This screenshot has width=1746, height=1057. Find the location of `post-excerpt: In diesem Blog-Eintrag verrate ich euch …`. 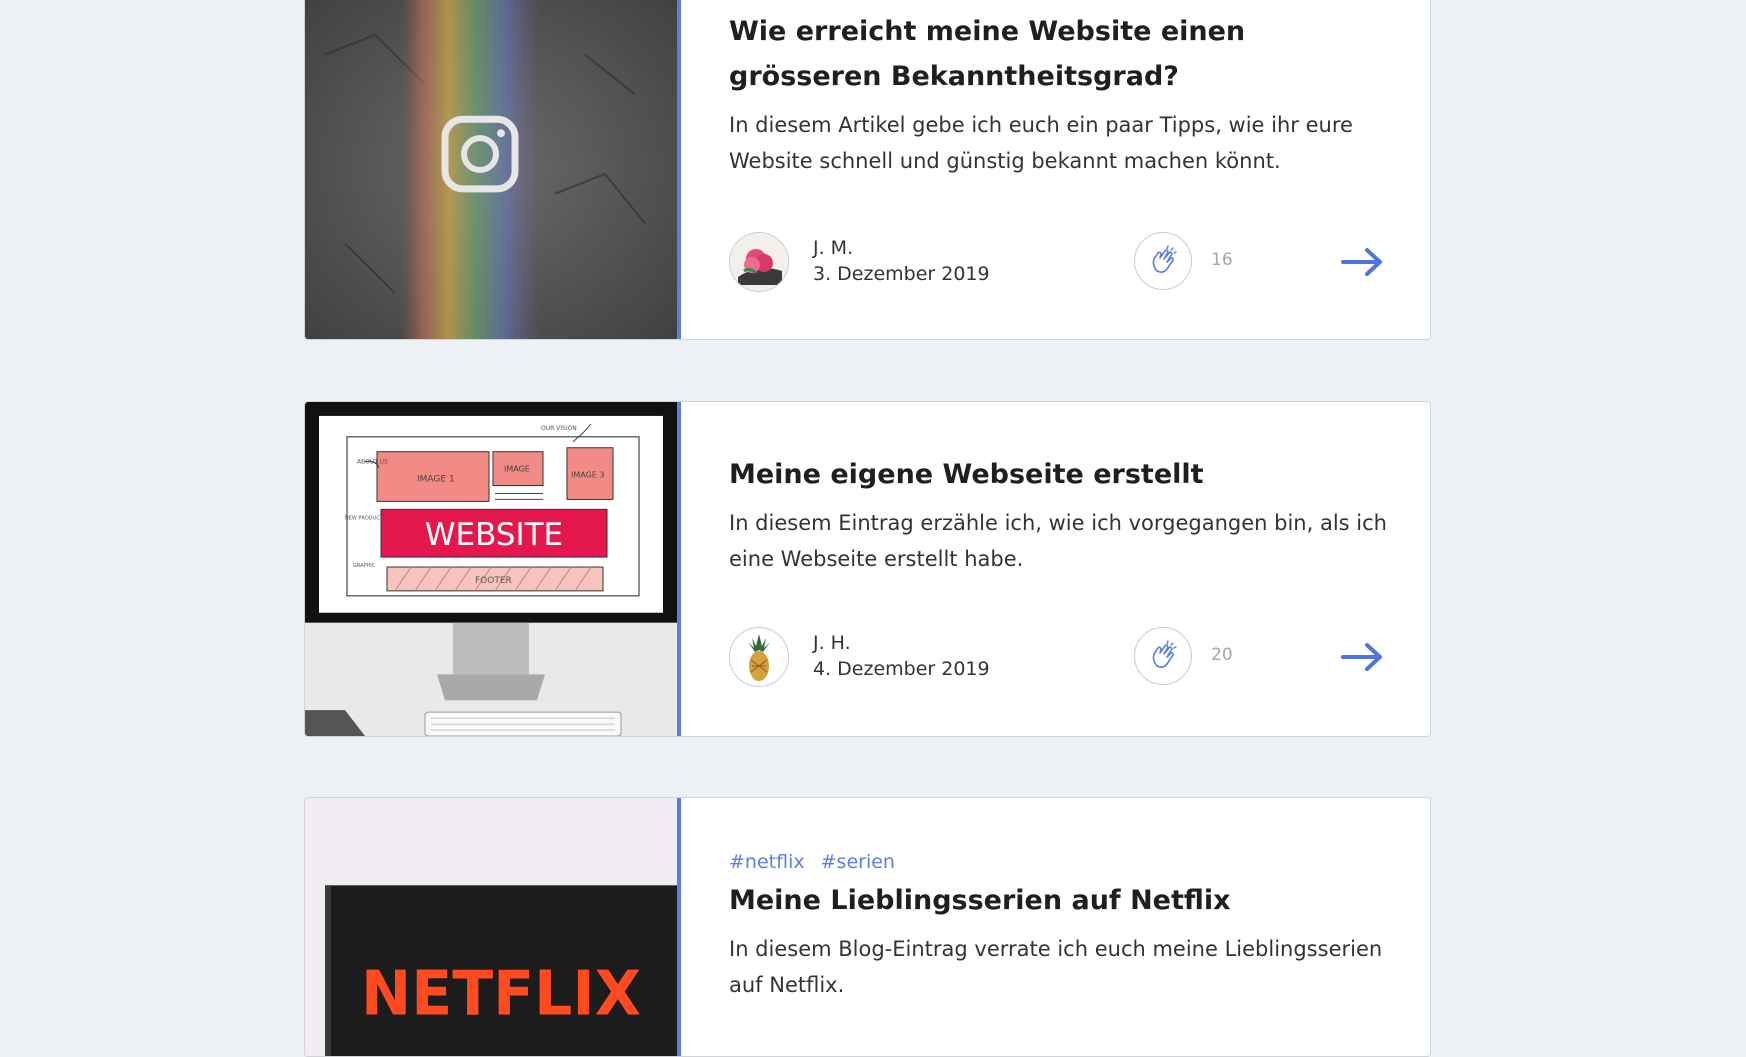

post-excerpt: In diesem Blog-Eintrag verrate ich euch … is located at coordinates (1056, 967).